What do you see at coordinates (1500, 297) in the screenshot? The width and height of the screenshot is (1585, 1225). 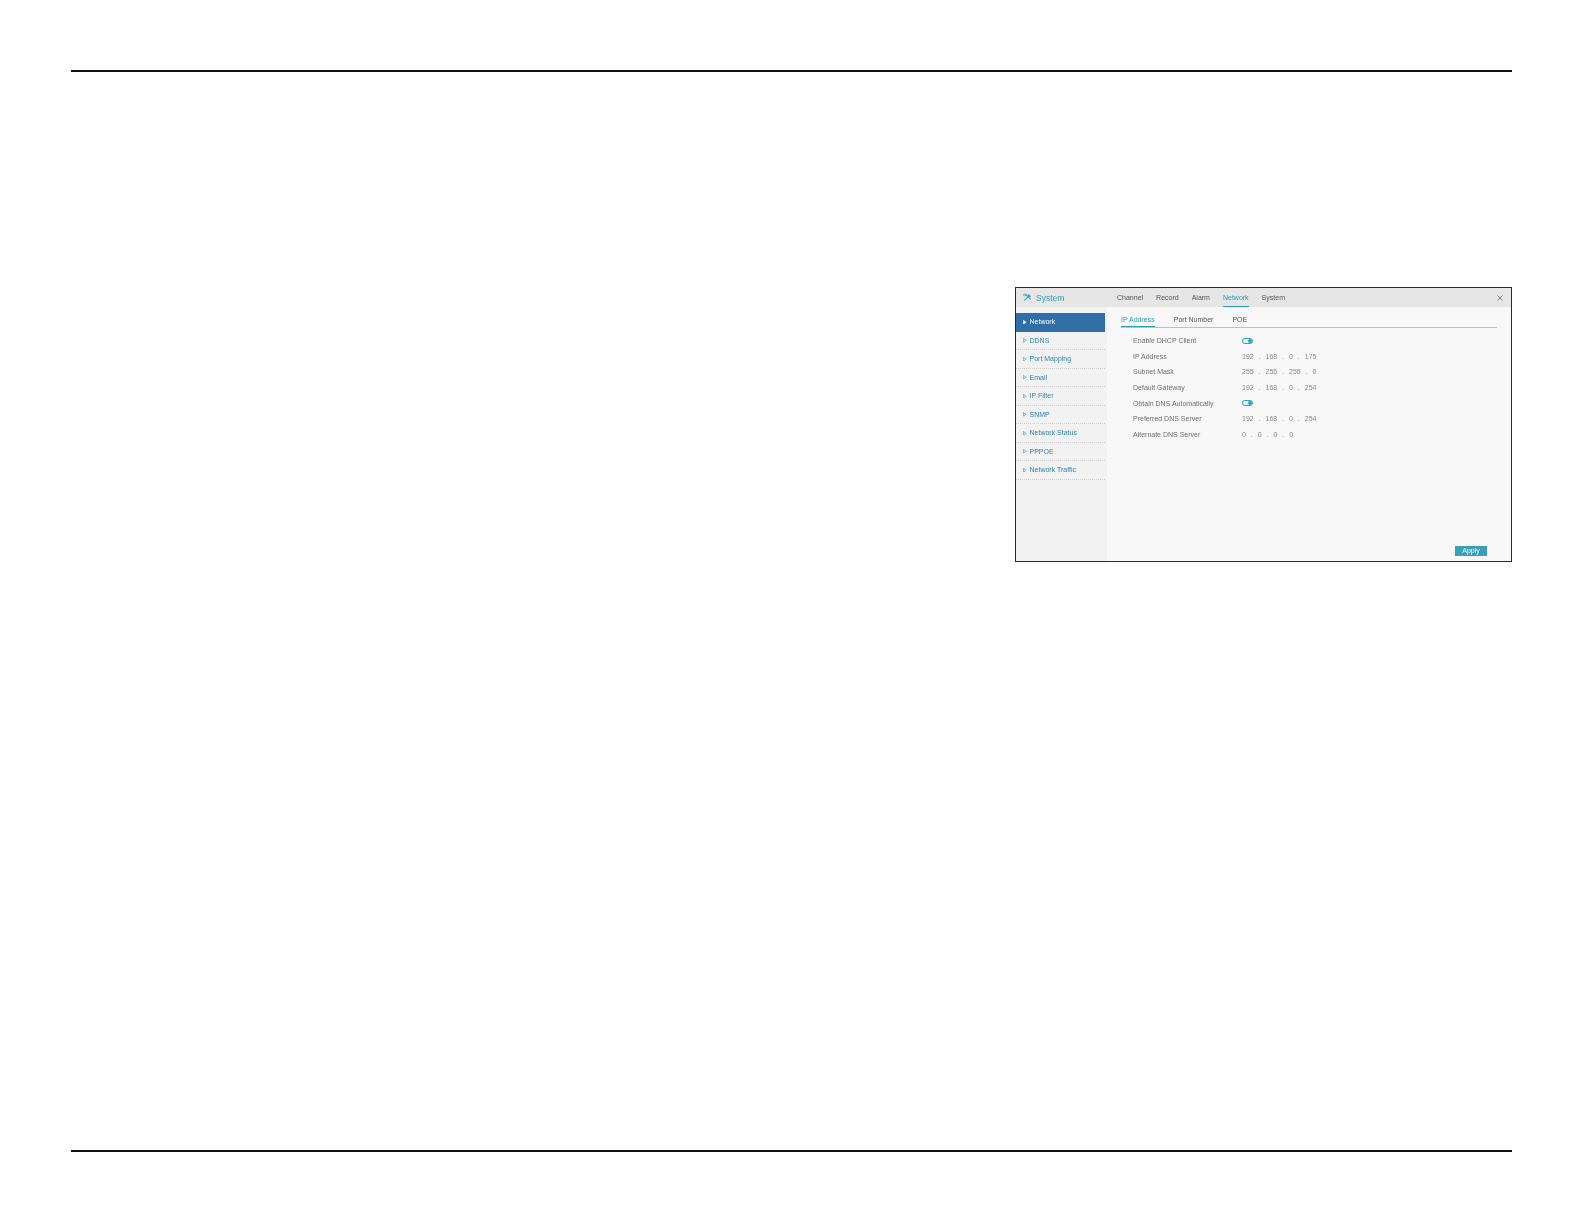 I see `close-icon` at bounding box center [1500, 297].